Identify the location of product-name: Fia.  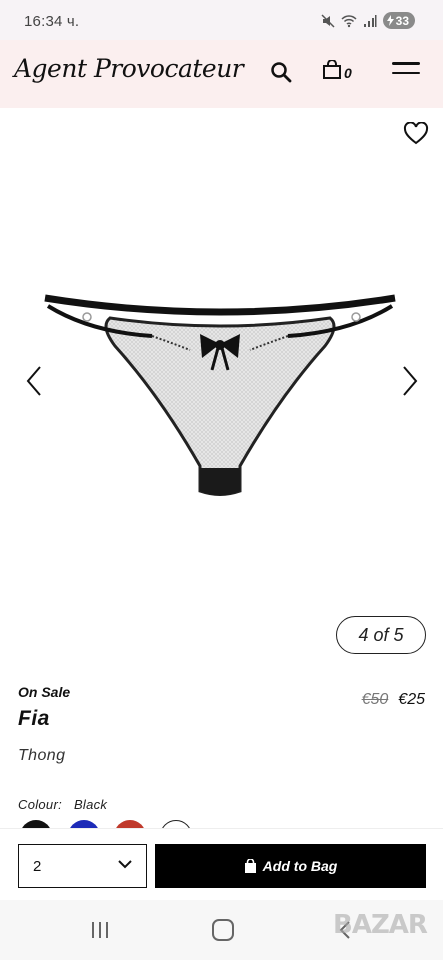
(34, 718).